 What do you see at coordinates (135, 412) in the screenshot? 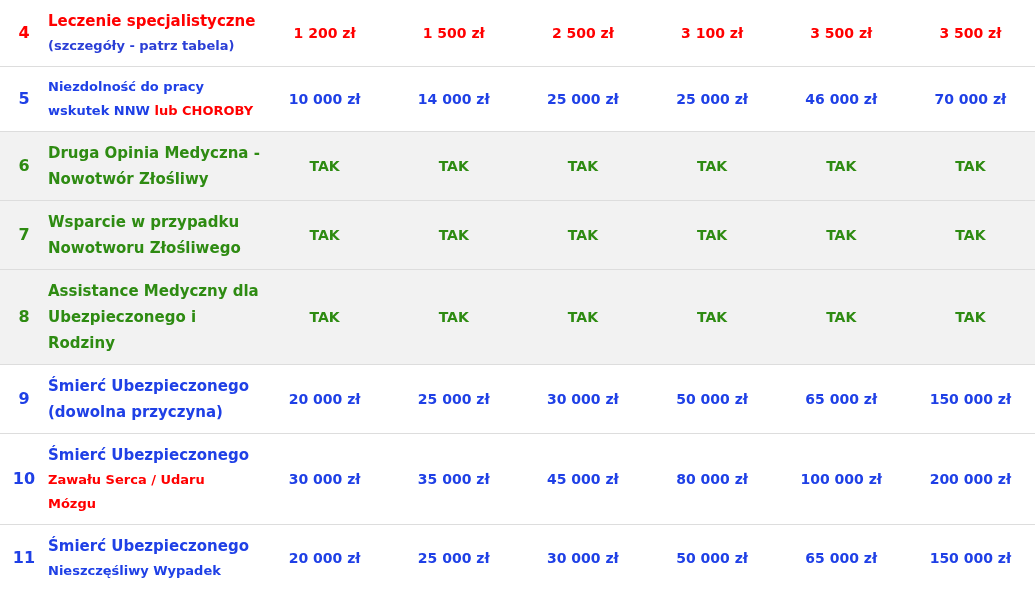
I see `row-label: (dowolna przyczyna)` at bounding box center [135, 412].